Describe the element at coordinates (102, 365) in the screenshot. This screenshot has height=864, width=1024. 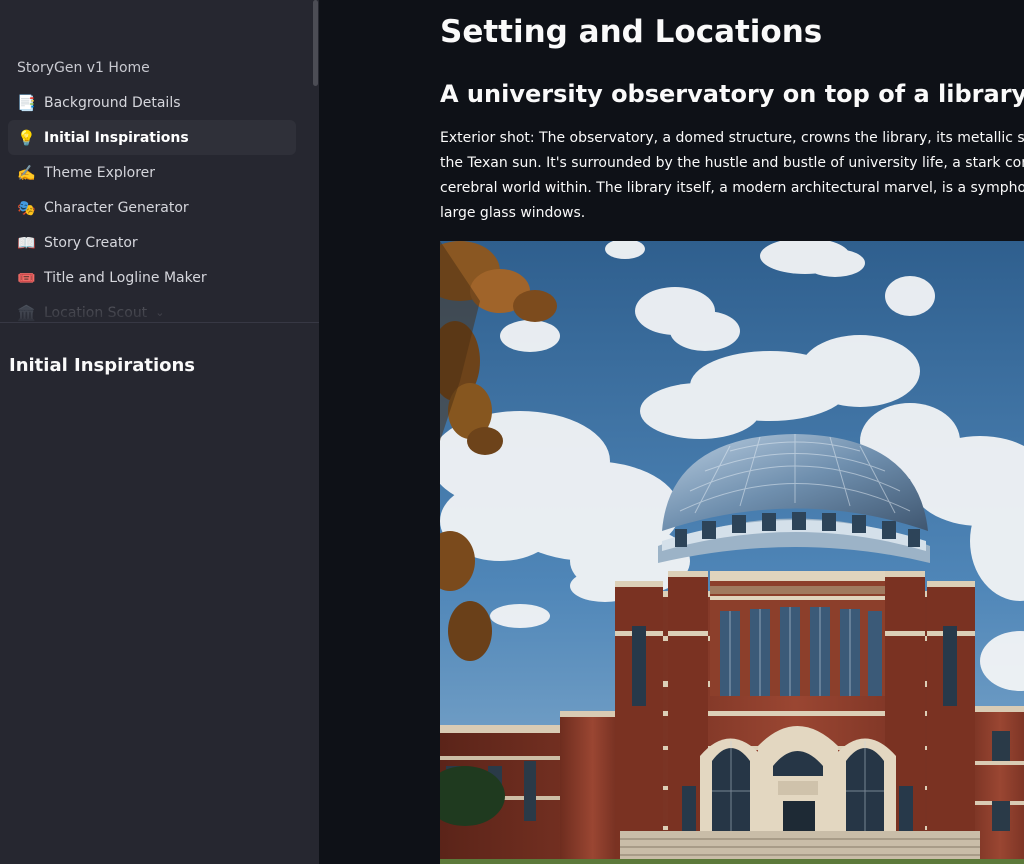
I see `sidebar-section-heading: Initial Inspirations` at that location.